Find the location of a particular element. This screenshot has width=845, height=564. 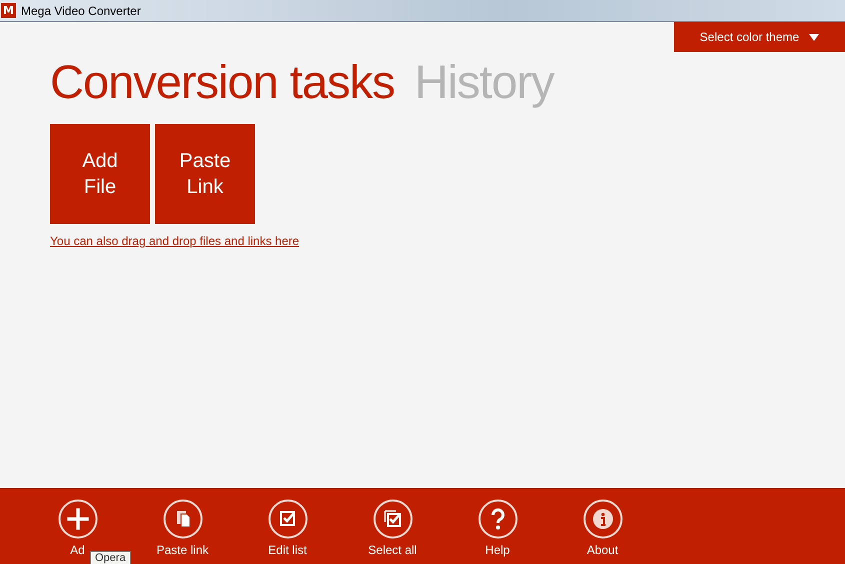

window-title: Mega Video Converter is located at coordinates (81, 11).